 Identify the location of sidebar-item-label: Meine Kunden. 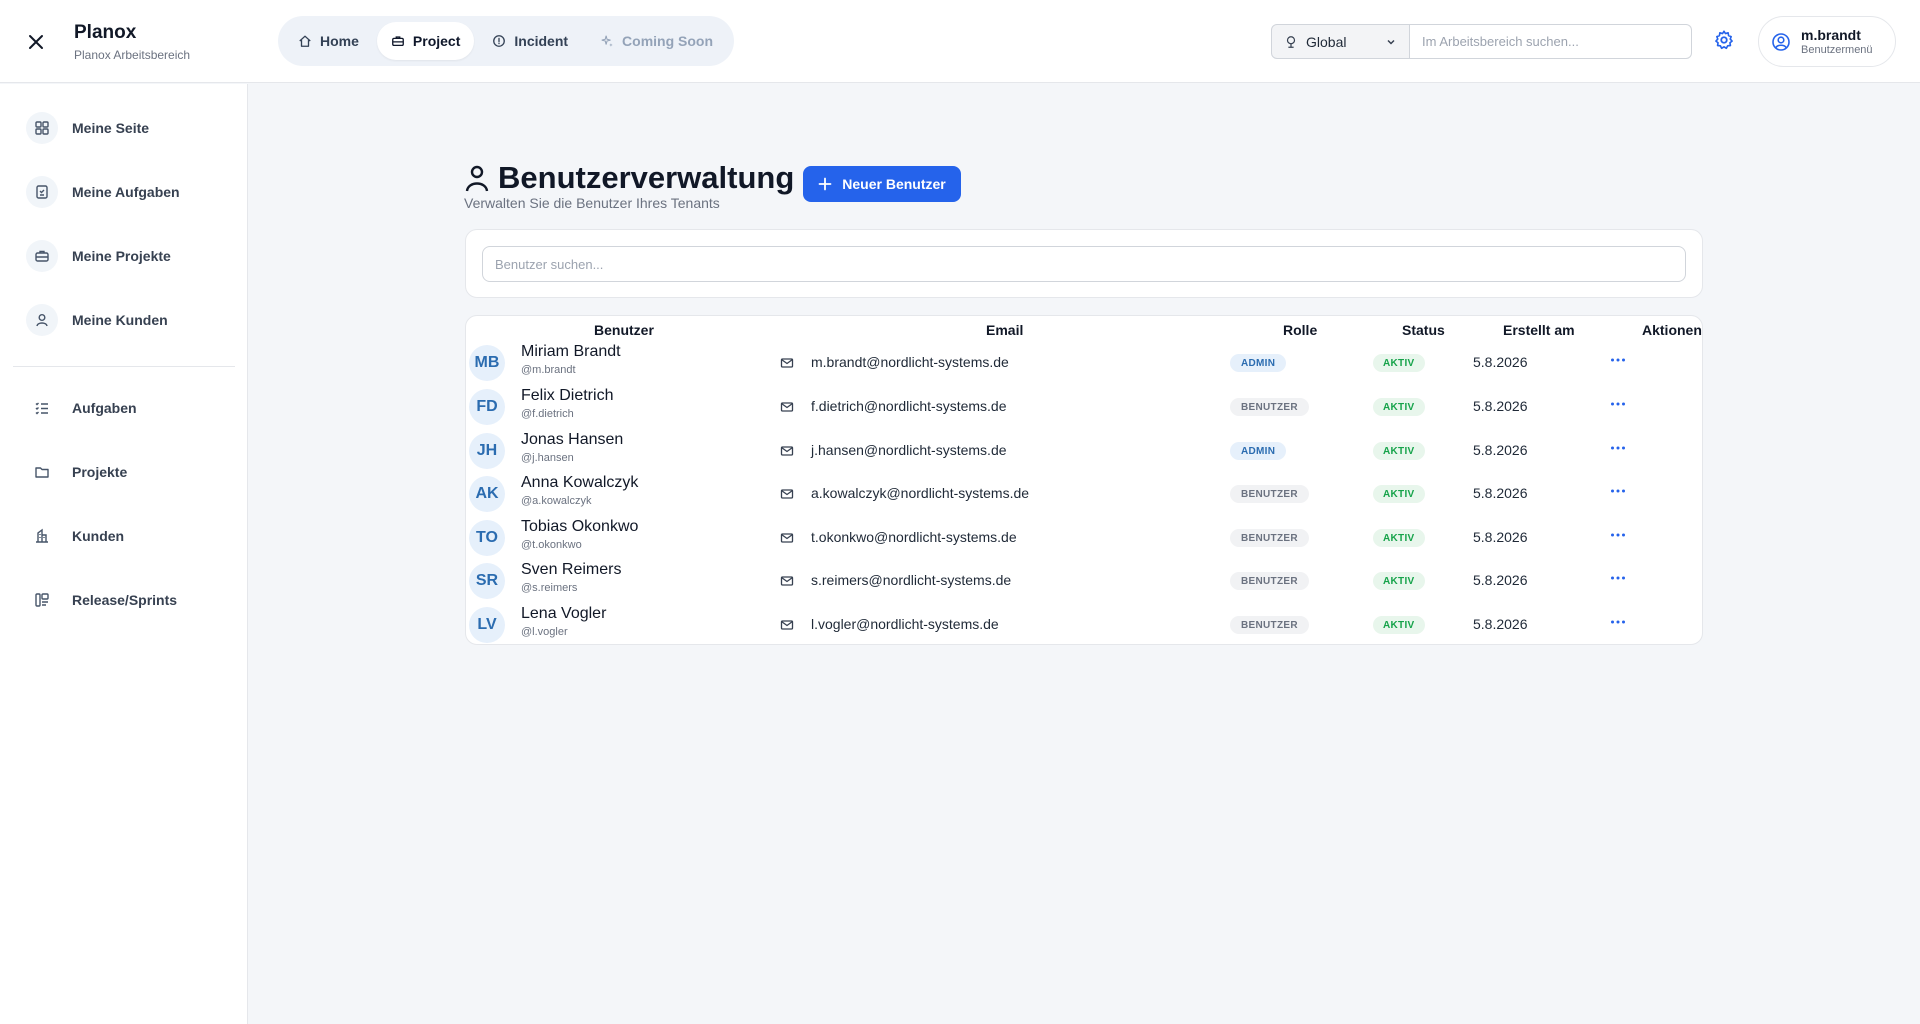
(120, 320).